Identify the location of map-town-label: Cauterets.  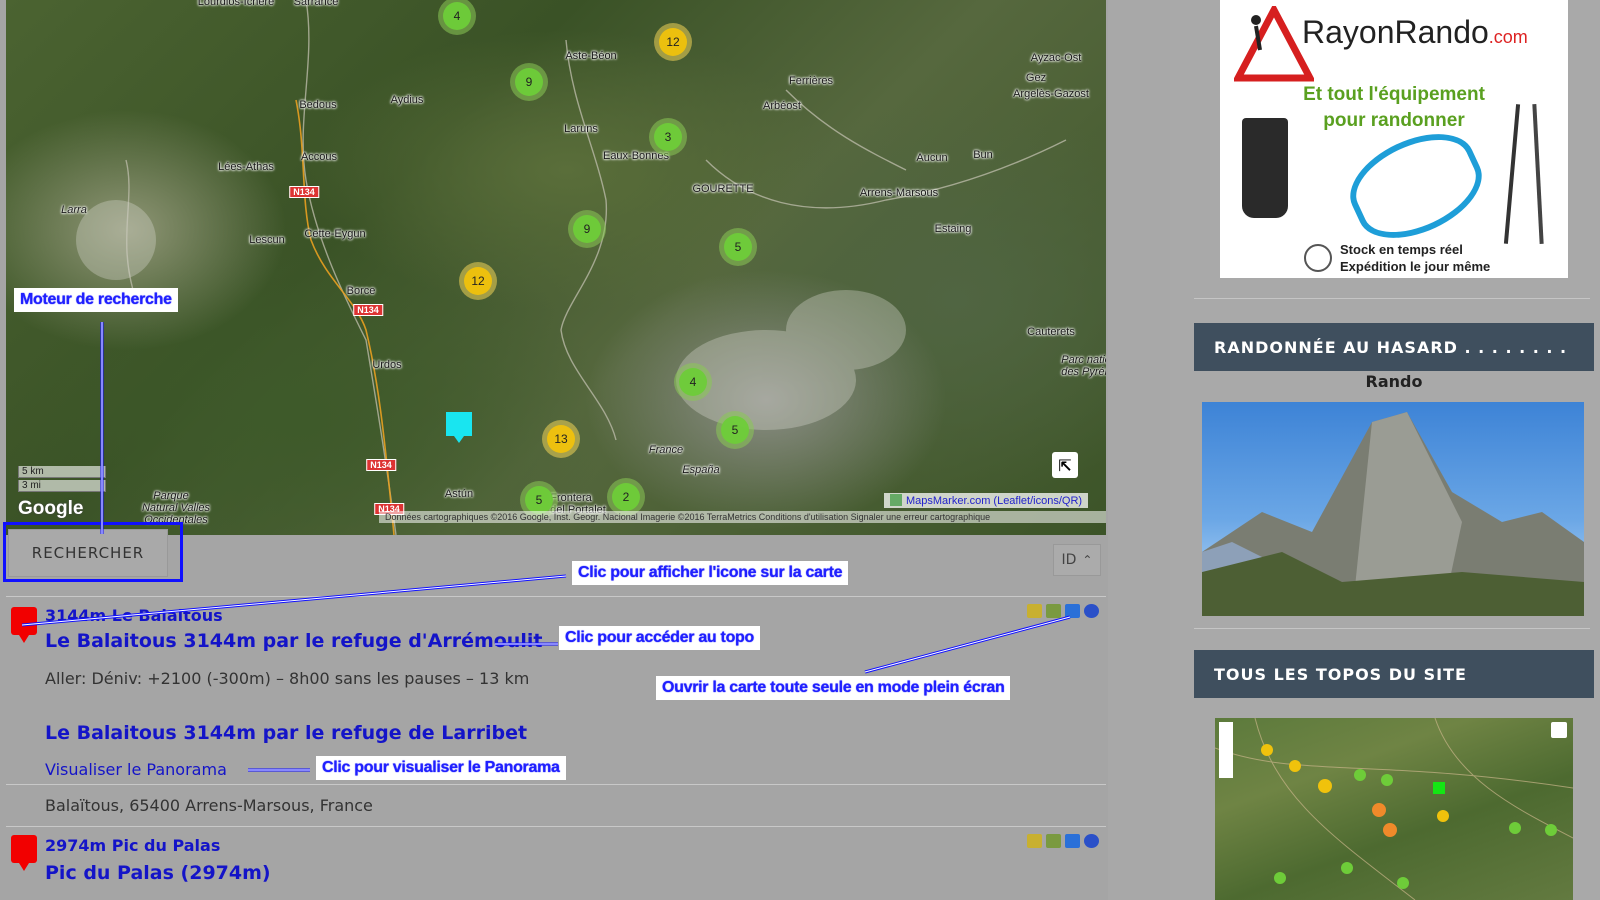
(1051, 332).